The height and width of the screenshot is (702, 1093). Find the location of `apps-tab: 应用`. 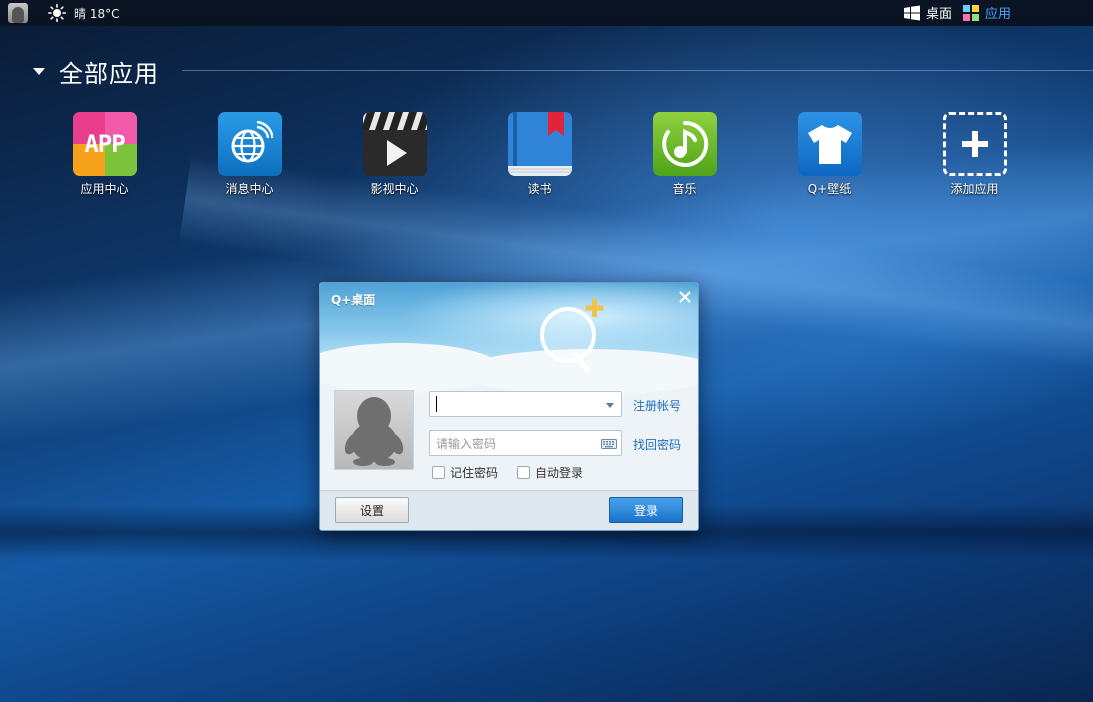

apps-tab: 应用 is located at coordinates (986, 12).